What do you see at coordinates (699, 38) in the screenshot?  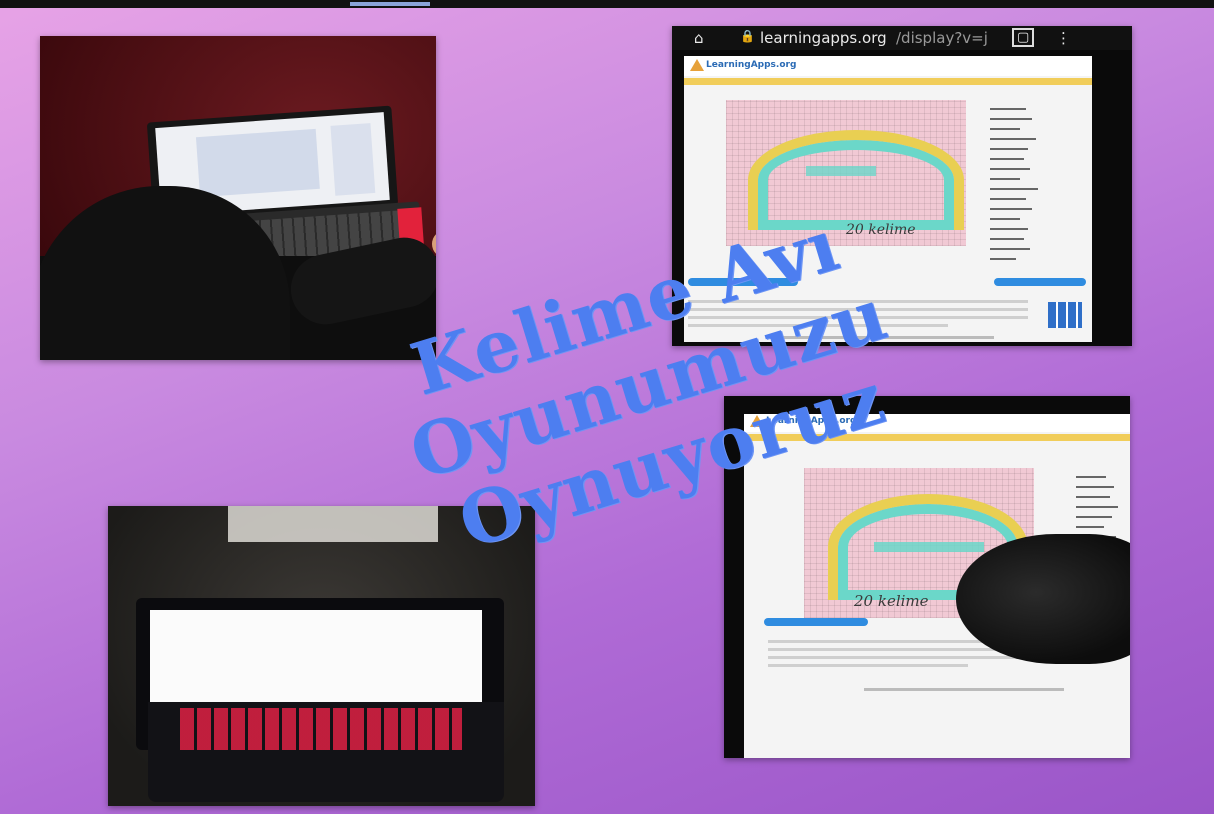 I see `home-icon: ⌂` at bounding box center [699, 38].